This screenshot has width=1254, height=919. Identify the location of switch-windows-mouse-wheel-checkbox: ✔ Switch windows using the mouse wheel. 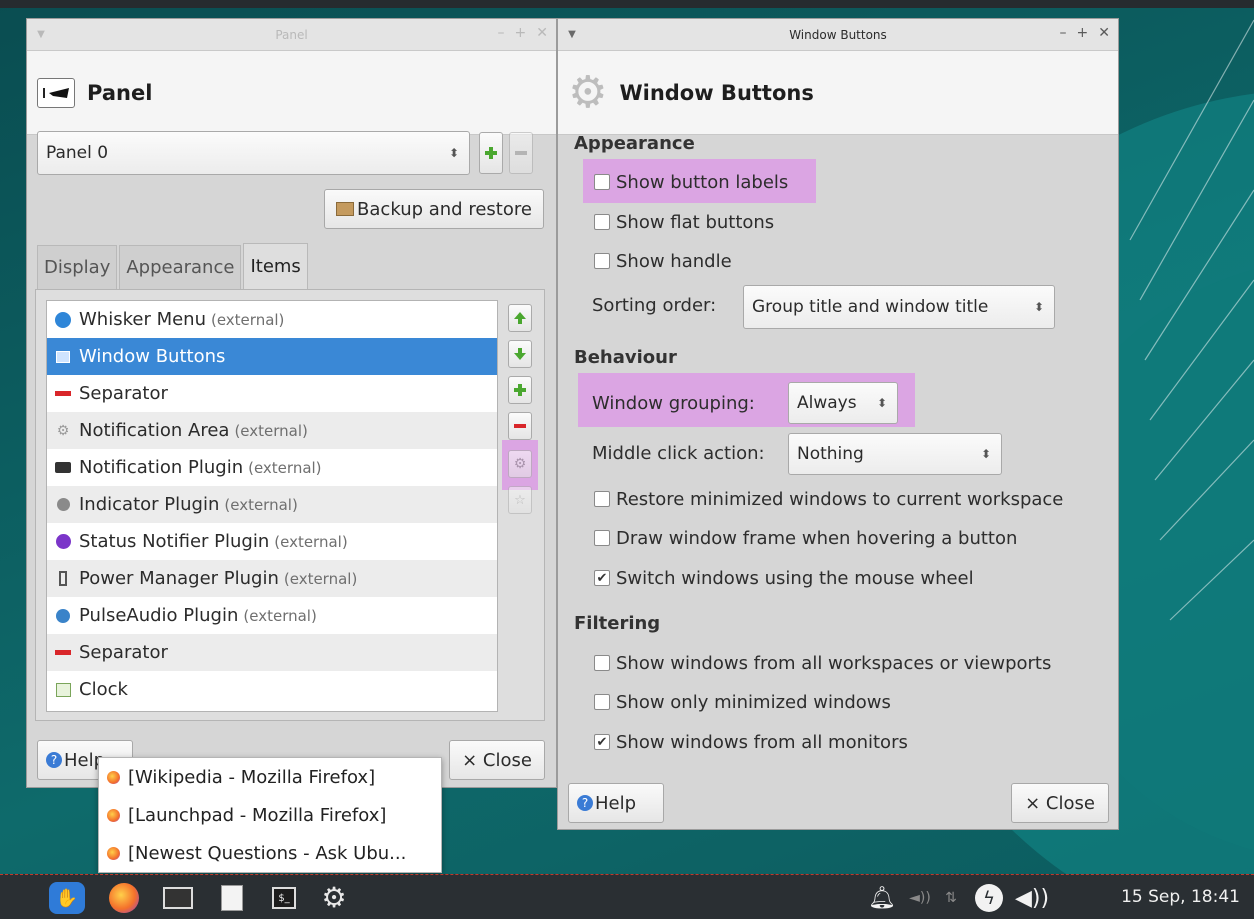
(784, 578).